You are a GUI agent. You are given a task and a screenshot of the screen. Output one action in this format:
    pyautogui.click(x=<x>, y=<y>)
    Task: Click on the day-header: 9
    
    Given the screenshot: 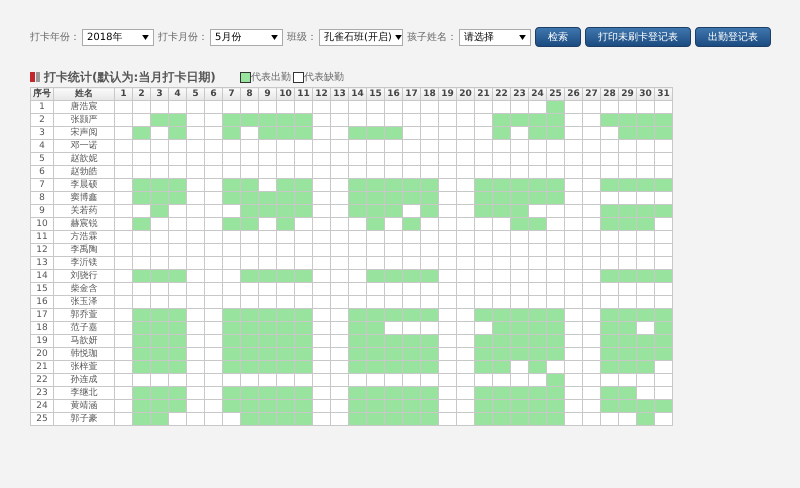 What is the action you would take?
    pyautogui.click(x=267, y=94)
    